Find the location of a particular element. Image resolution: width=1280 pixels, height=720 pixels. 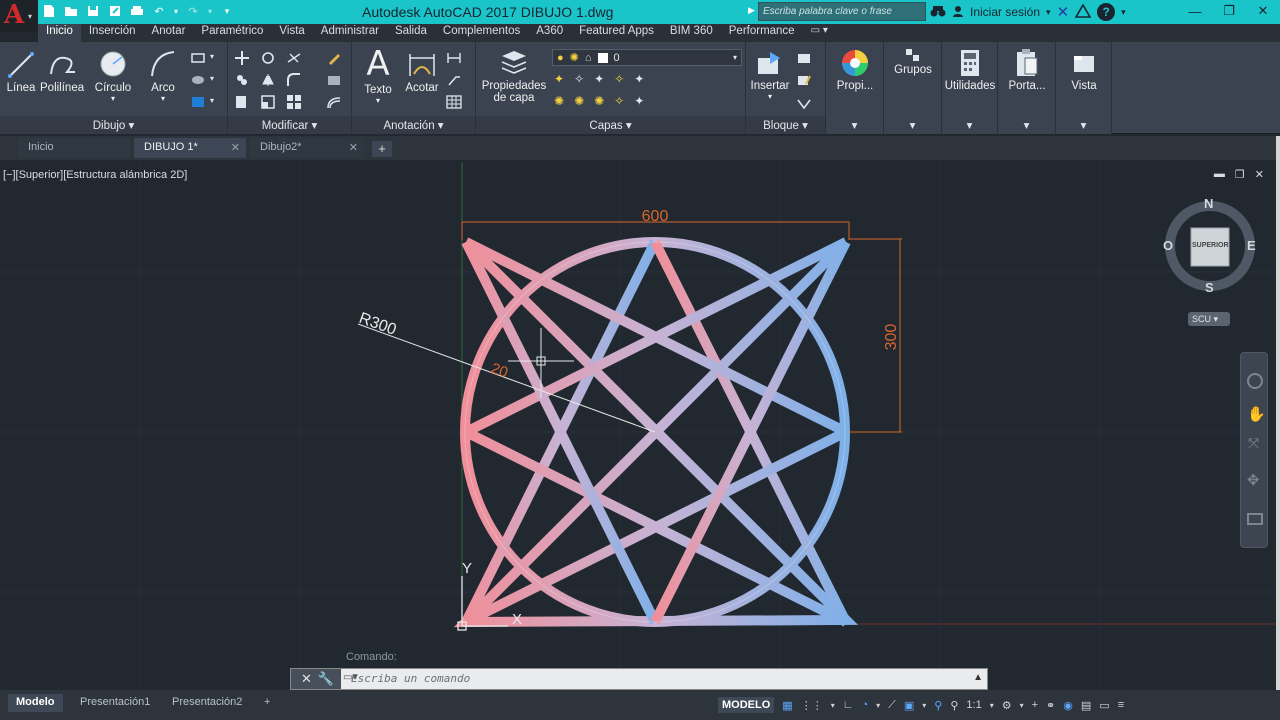

panel-bloque-label: Bloque ▾ is located at coordinates (785, 125).